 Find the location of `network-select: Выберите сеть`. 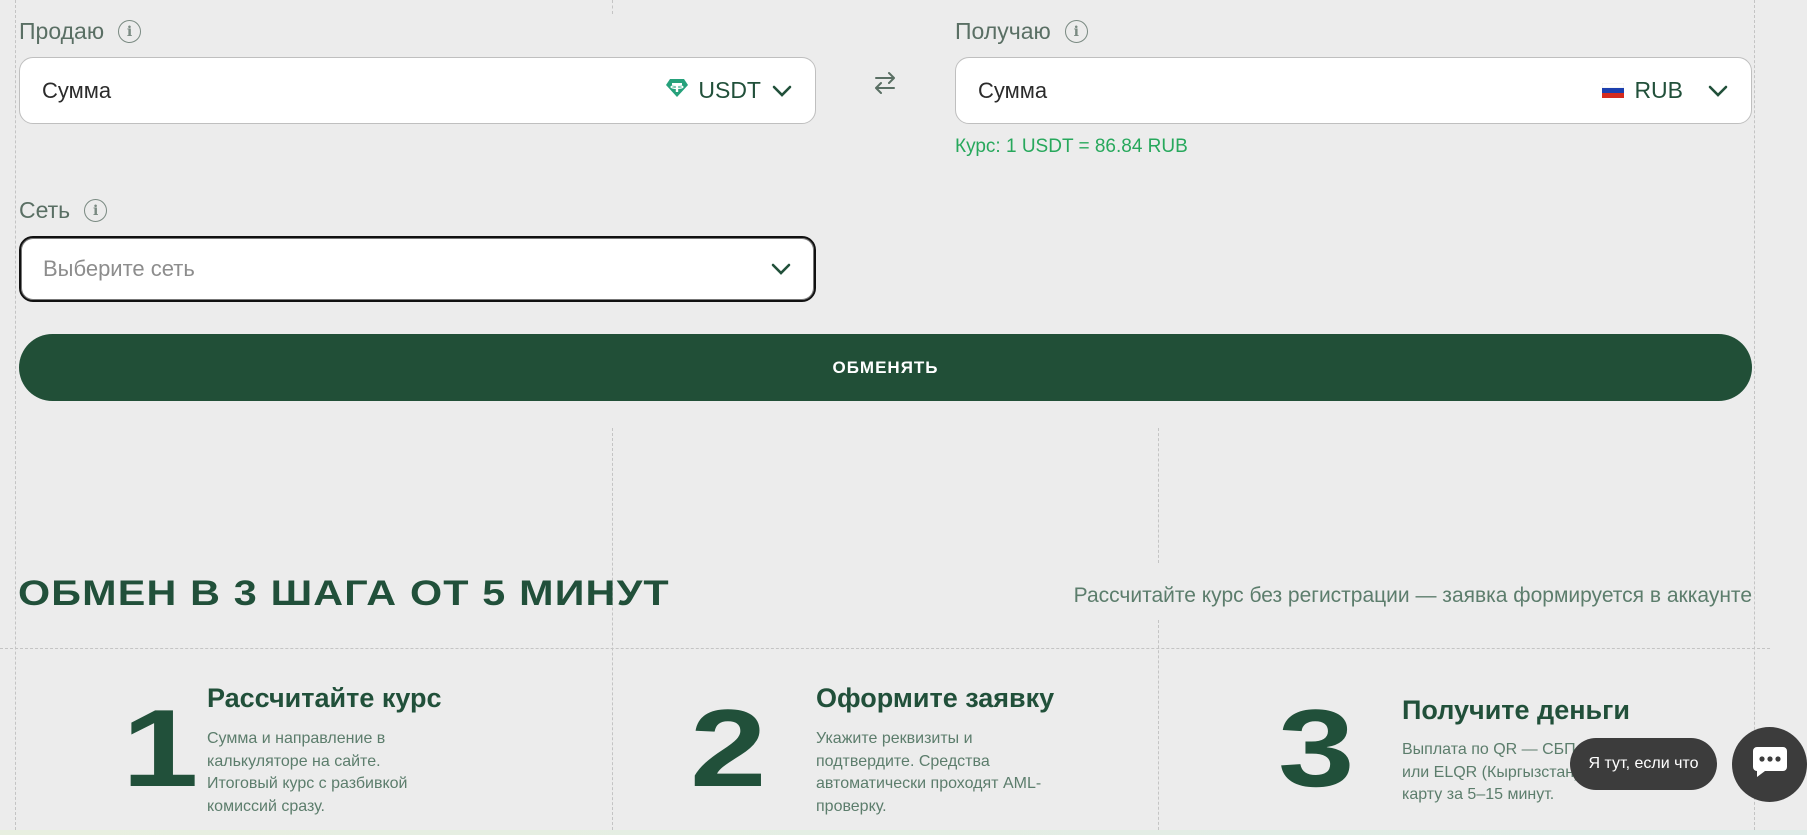

network-select: Выберите сеть is located at coordinates (417, 269).